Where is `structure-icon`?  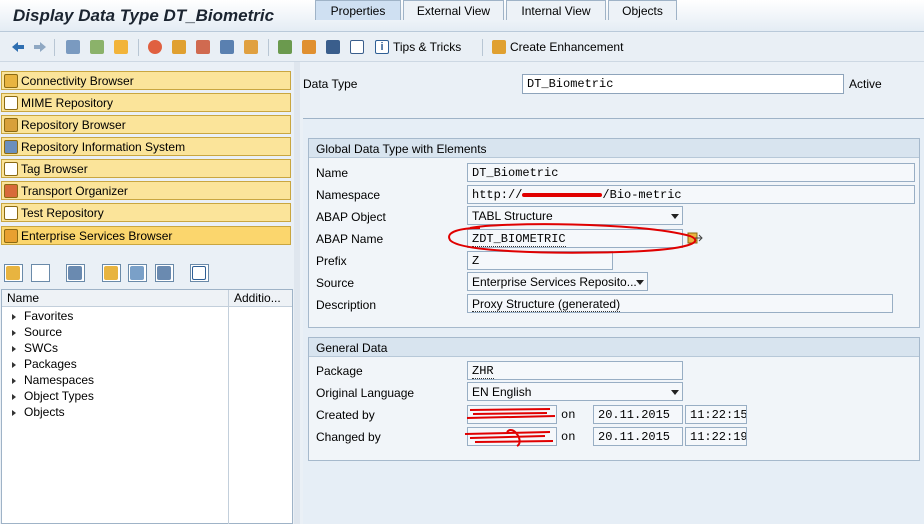 structure-icon is located at coordinates (227, 47).